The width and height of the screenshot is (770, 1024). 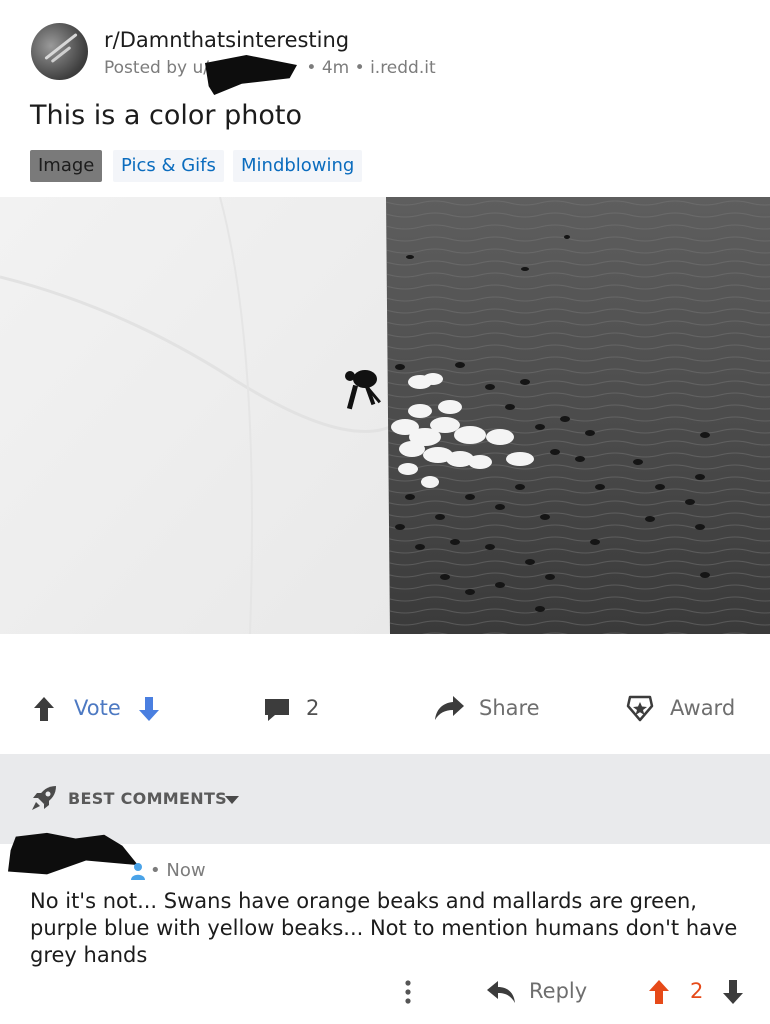 I want to click on flair-image: Image, so click(x=66, y=166).